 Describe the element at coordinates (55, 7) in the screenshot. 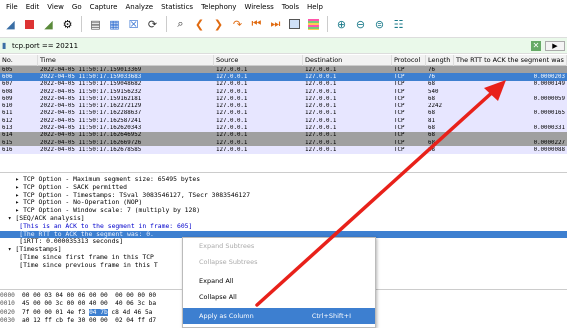

I see `menu-view: View` at that location.